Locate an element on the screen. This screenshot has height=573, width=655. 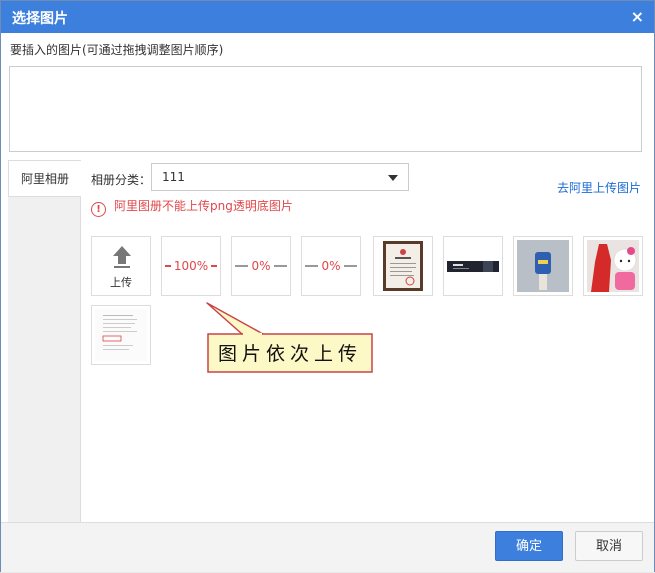
dialog-title: 选择图片 is located at coordinates (40, 19).